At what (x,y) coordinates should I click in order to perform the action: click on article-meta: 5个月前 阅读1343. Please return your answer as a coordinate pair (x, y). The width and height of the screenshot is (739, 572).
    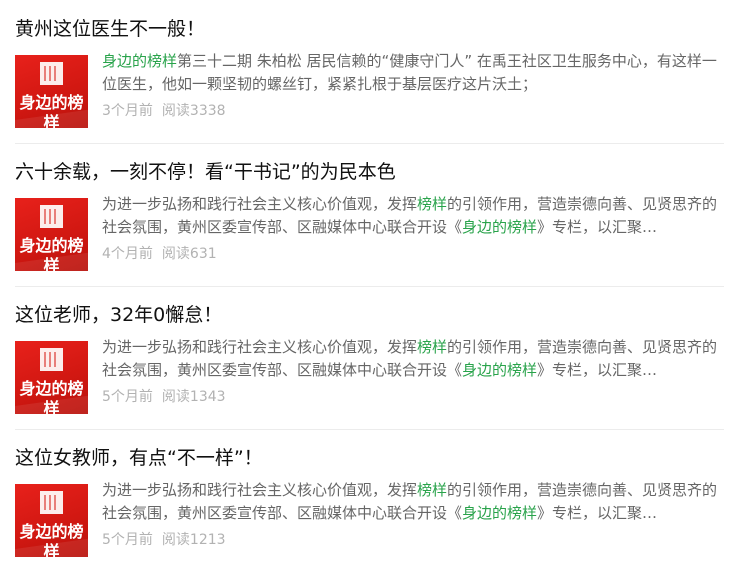
    Looking at the image, I should click on (164, 397).